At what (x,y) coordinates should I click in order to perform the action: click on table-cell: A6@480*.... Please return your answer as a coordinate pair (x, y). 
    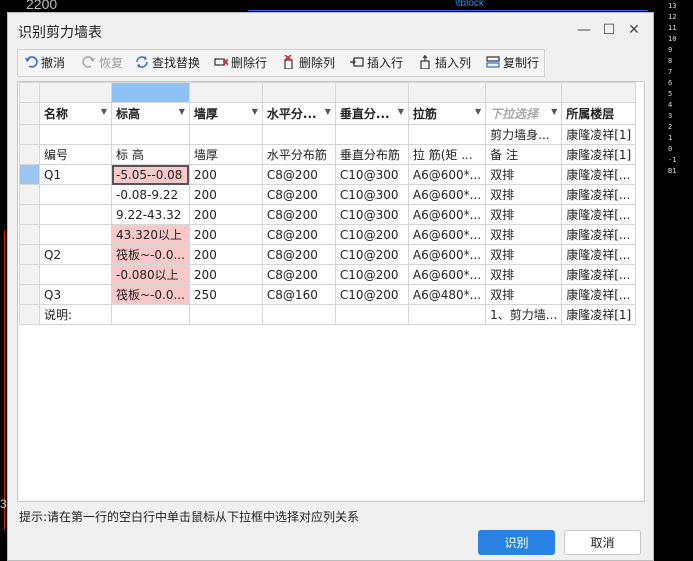
    Looking at the image, I should click on (447, 294).